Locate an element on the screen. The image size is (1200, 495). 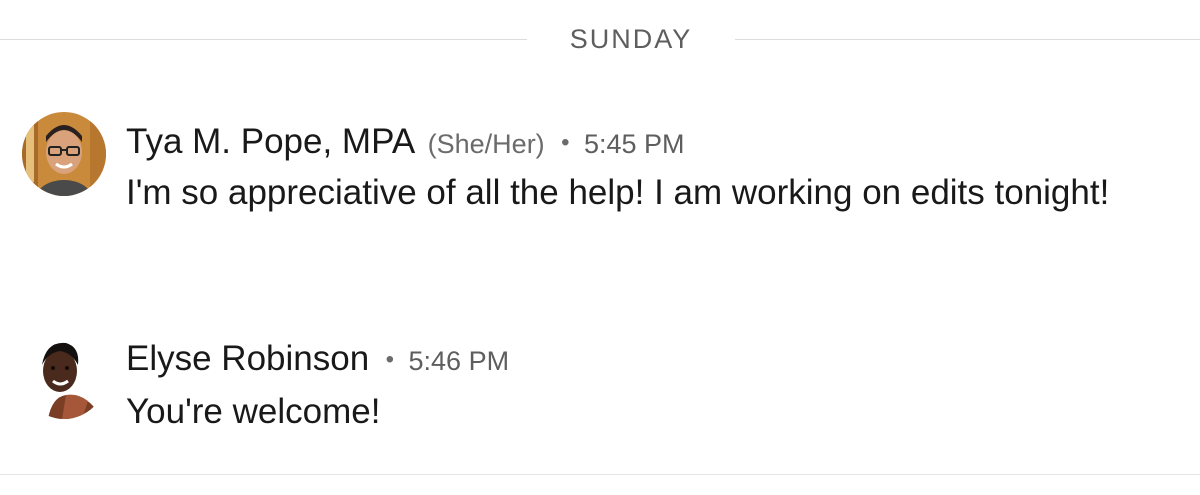
day-divider: SUNDAY is located at coordinates (600, 41).